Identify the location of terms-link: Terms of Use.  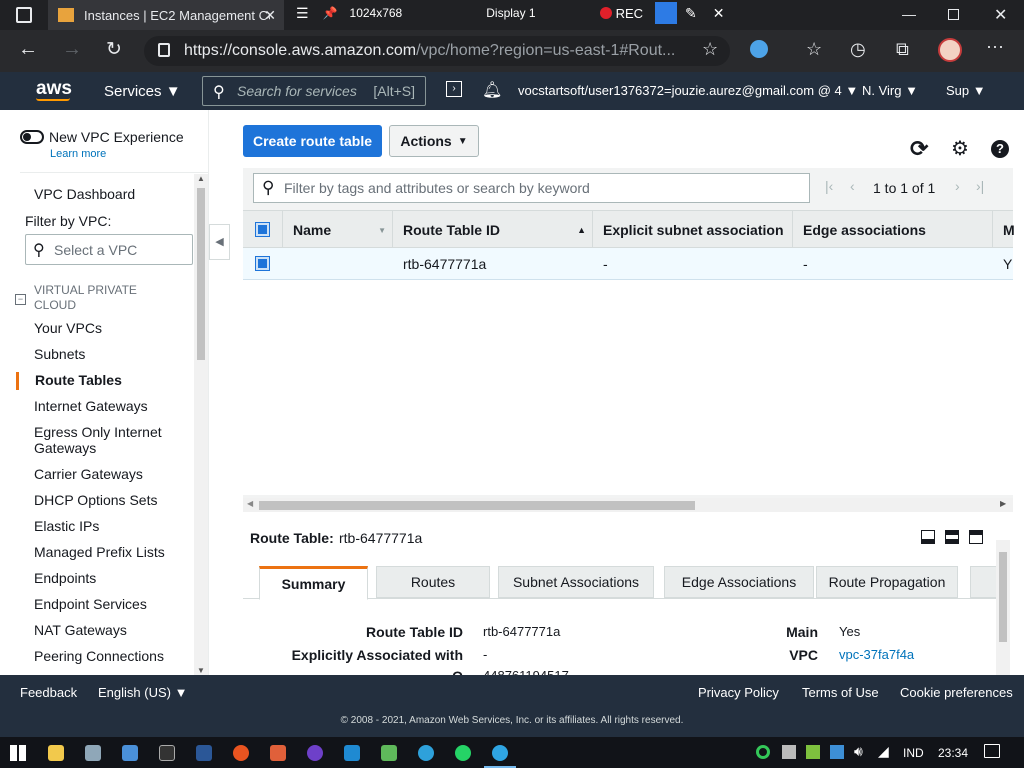
(840, 692).